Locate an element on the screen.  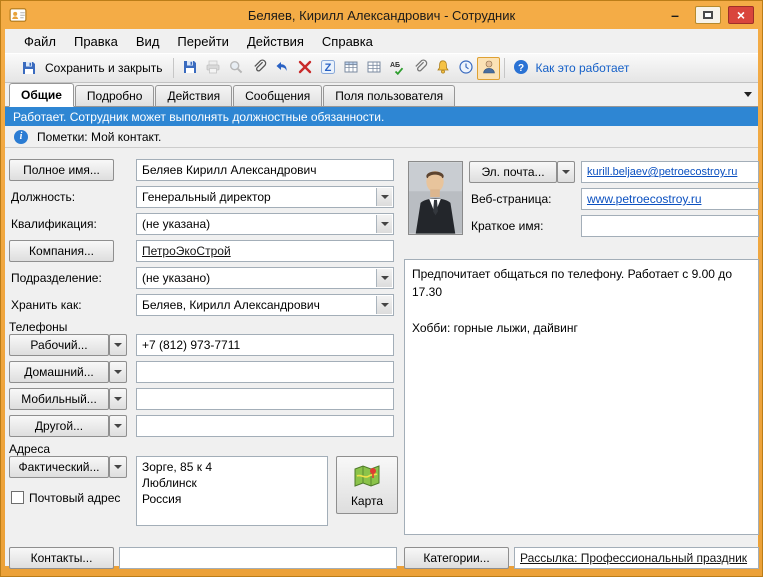
attach-item-icon is located at coordinates (420, 68).